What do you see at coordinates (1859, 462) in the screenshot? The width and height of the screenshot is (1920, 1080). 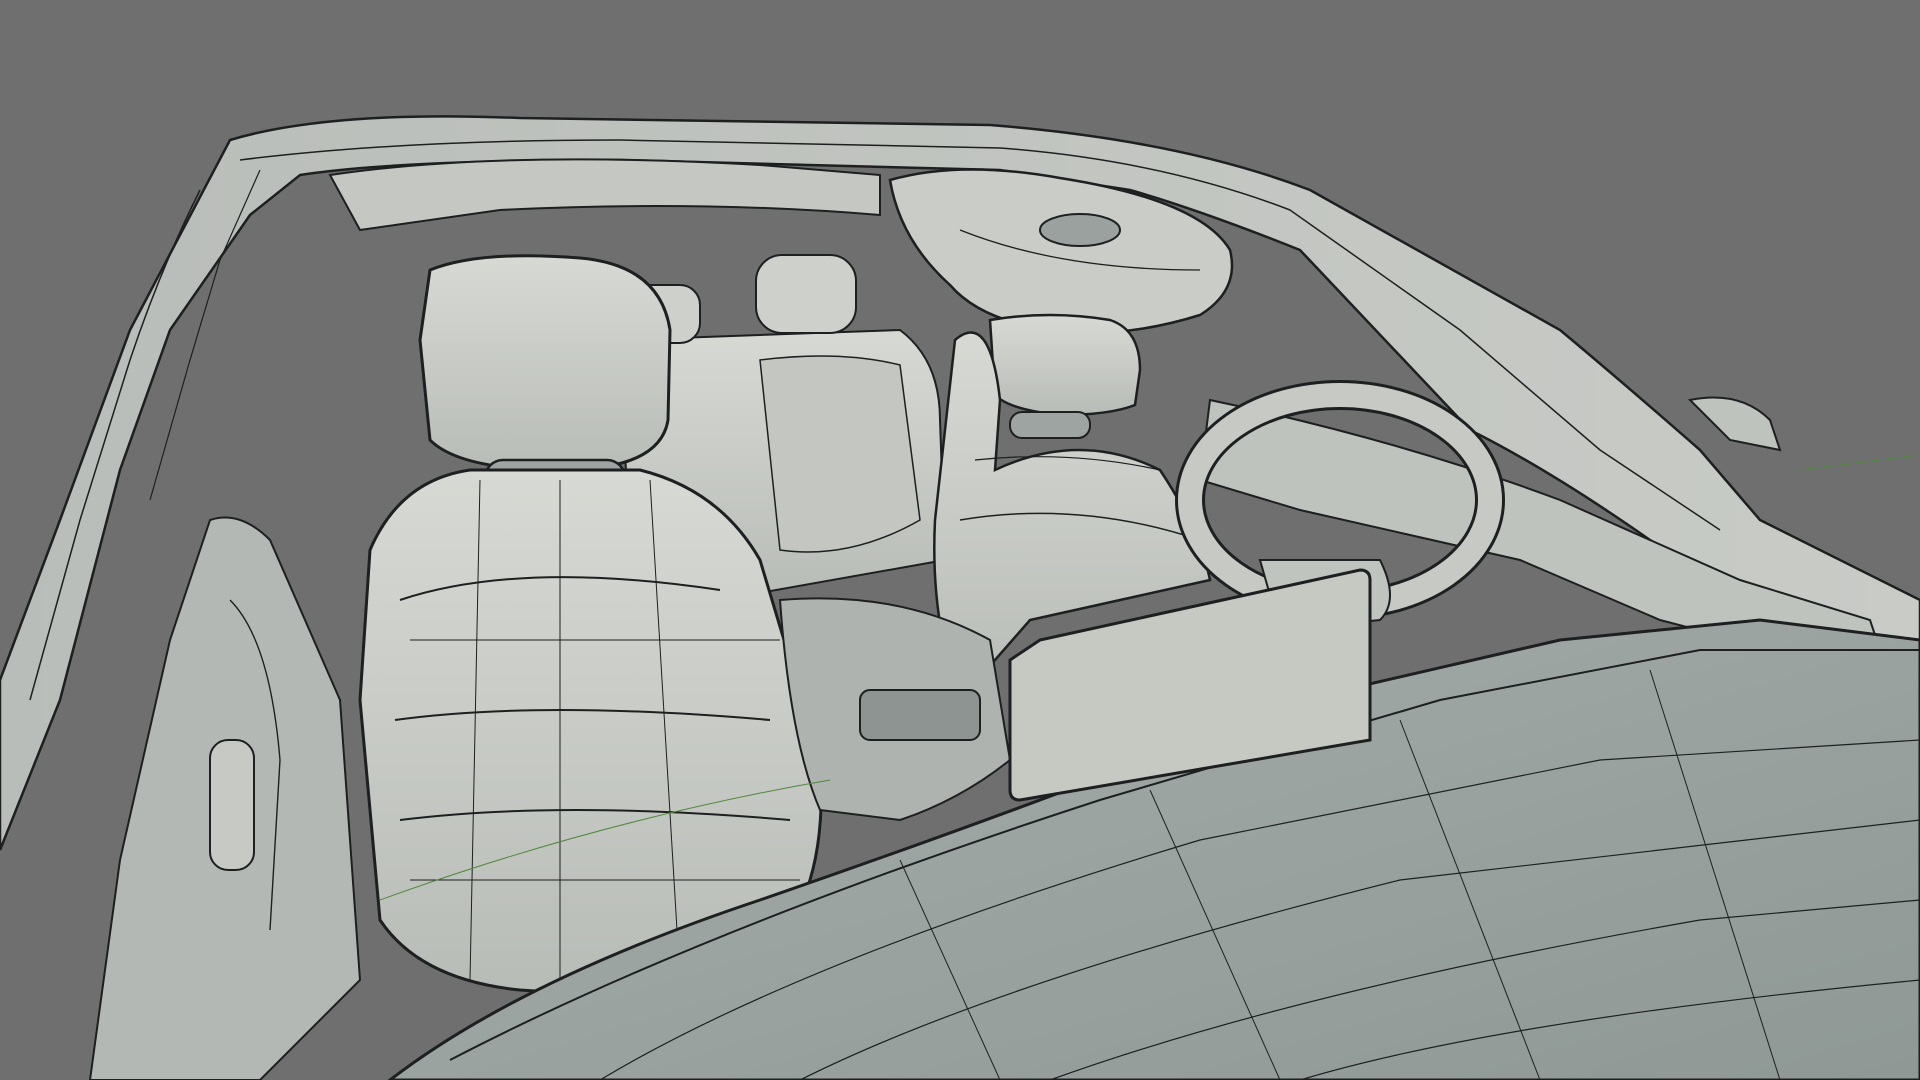 I see `viewport-axis-line` at bounding box center [1859, 462].